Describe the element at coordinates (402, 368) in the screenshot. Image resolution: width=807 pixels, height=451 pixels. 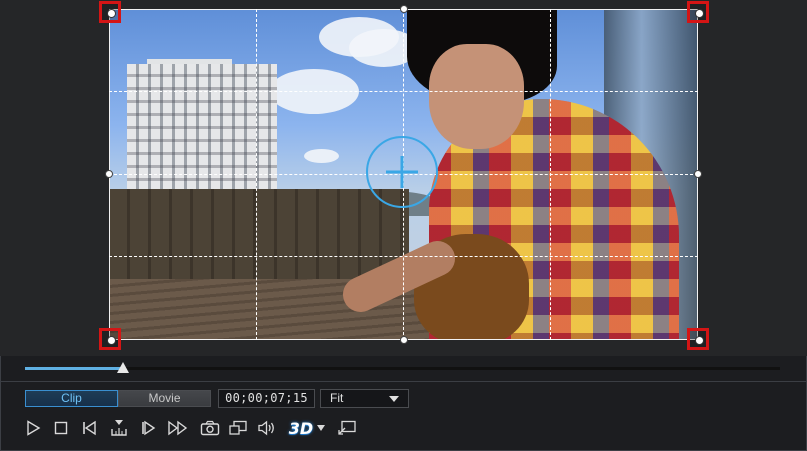
I see `timeline-scrubber` at that location.